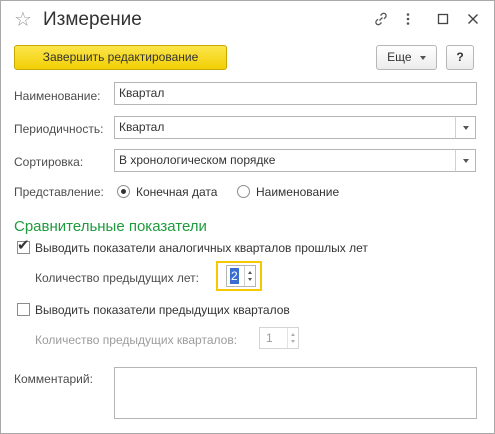 This screenshot has height=434, width=495. What do you see at coordinates (295, 393) in the screenshot?
I see `comment-textarea` at bounding box center [295, 393].